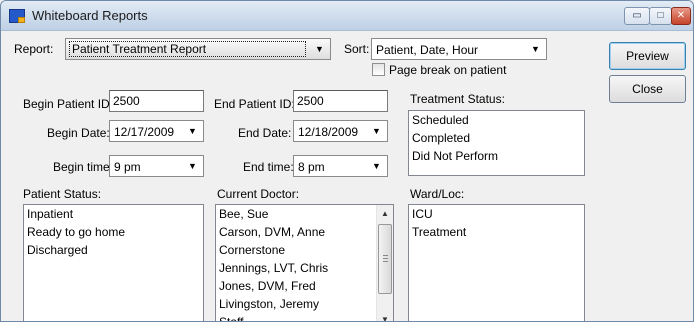  Describe the element at coordinates (304, 286) in the screenshot. I see `list-item: Jones, DVM, Fred` at that location.